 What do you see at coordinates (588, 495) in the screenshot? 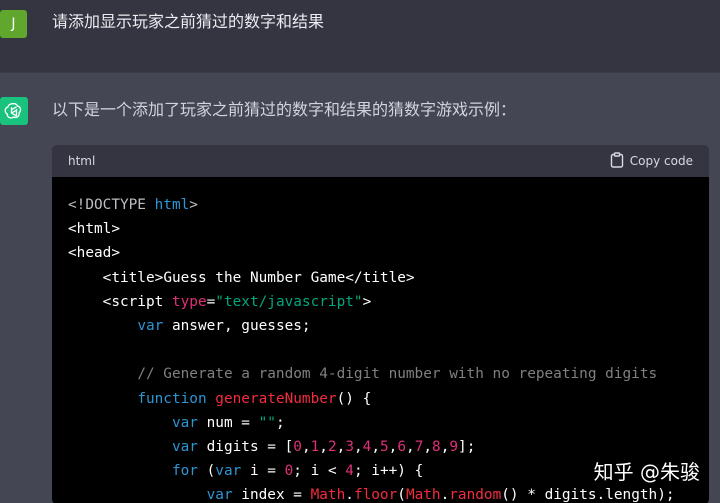
I see `code-token: () * digits.length);` at bounding box center [588, 495].